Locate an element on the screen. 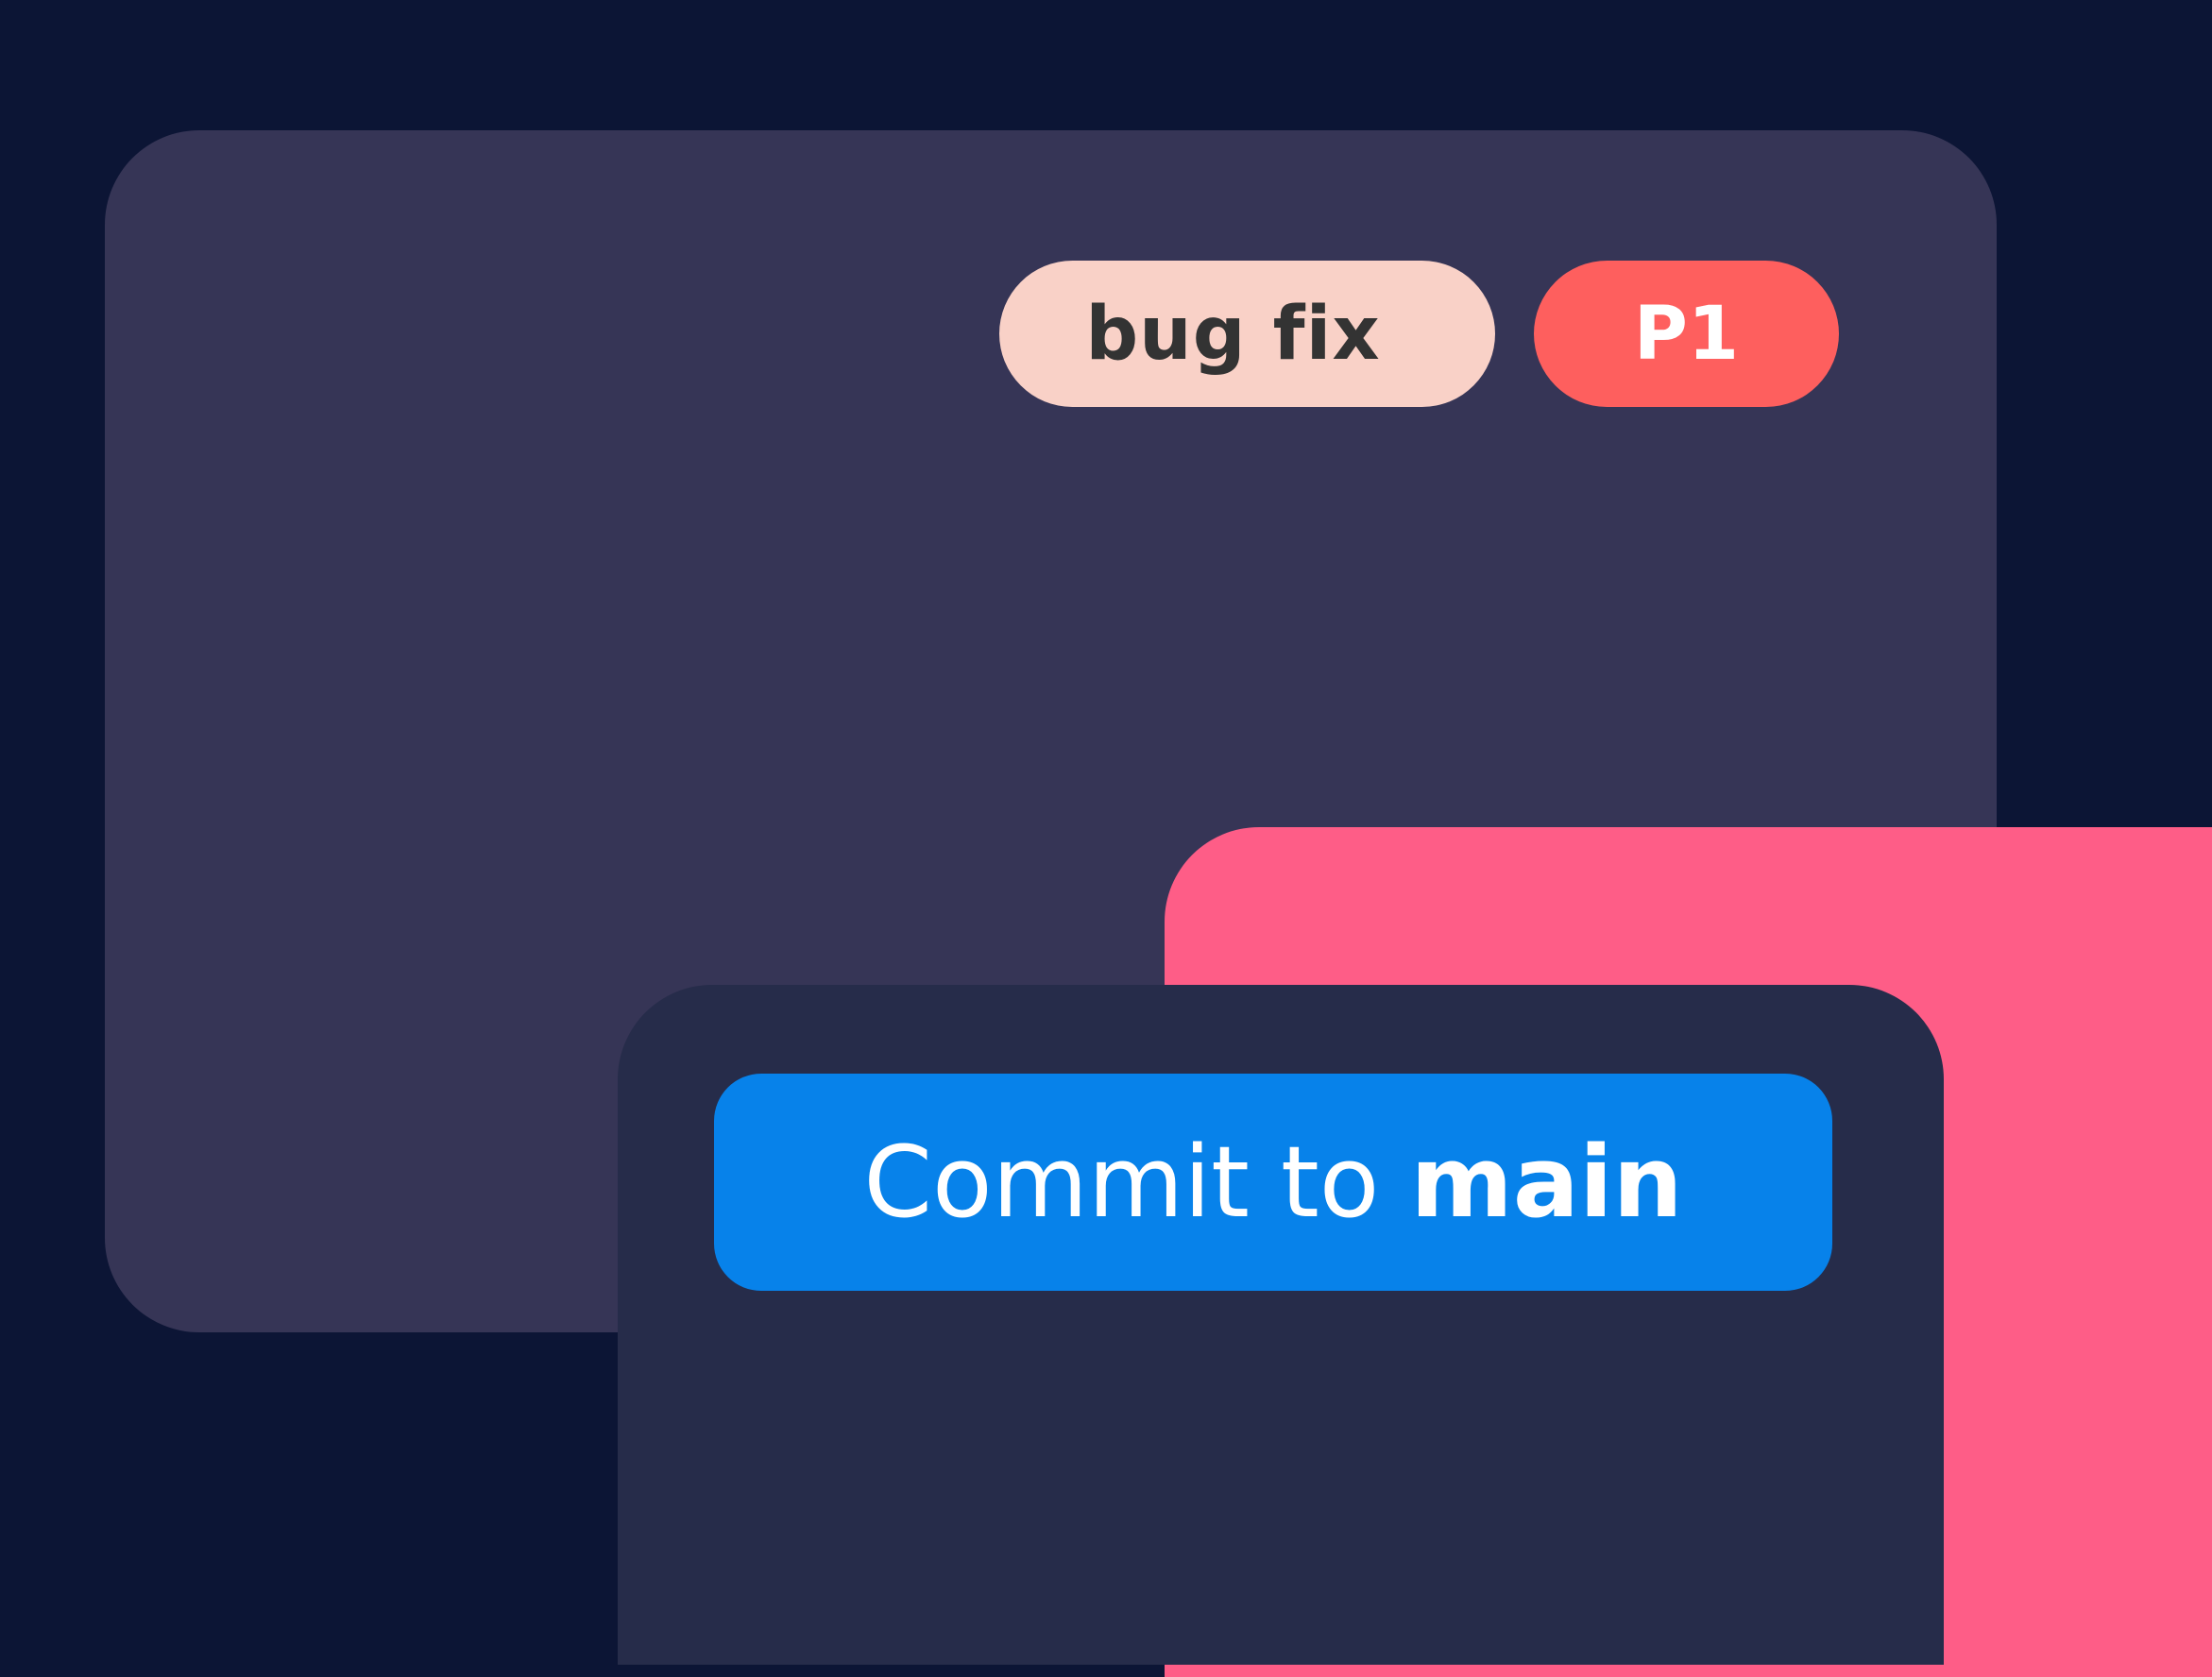 The width and height of the screenshot is (2212, 1677). label-priority-text: P1 is located at coordinates (1686, 334).